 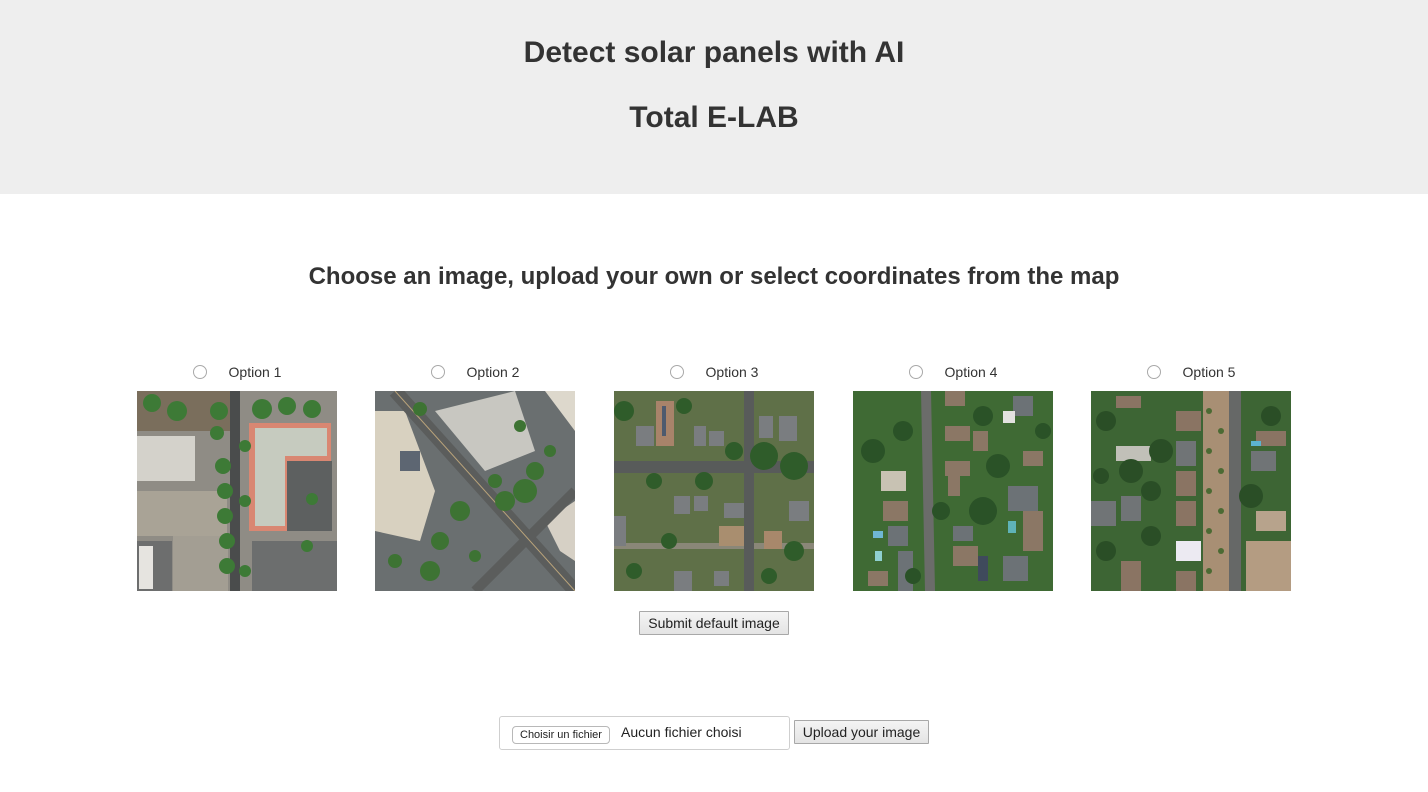 What do you see at coordinates (1153, 372) in the screenshot?
I see `option-5-radio` at bounding box center [1153, 372].